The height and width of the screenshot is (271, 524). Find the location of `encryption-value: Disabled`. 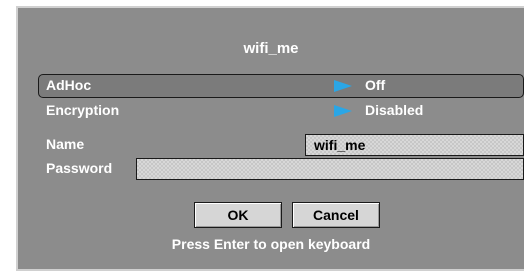

encryption-value: Disabled is located at coordinates (394, 110).